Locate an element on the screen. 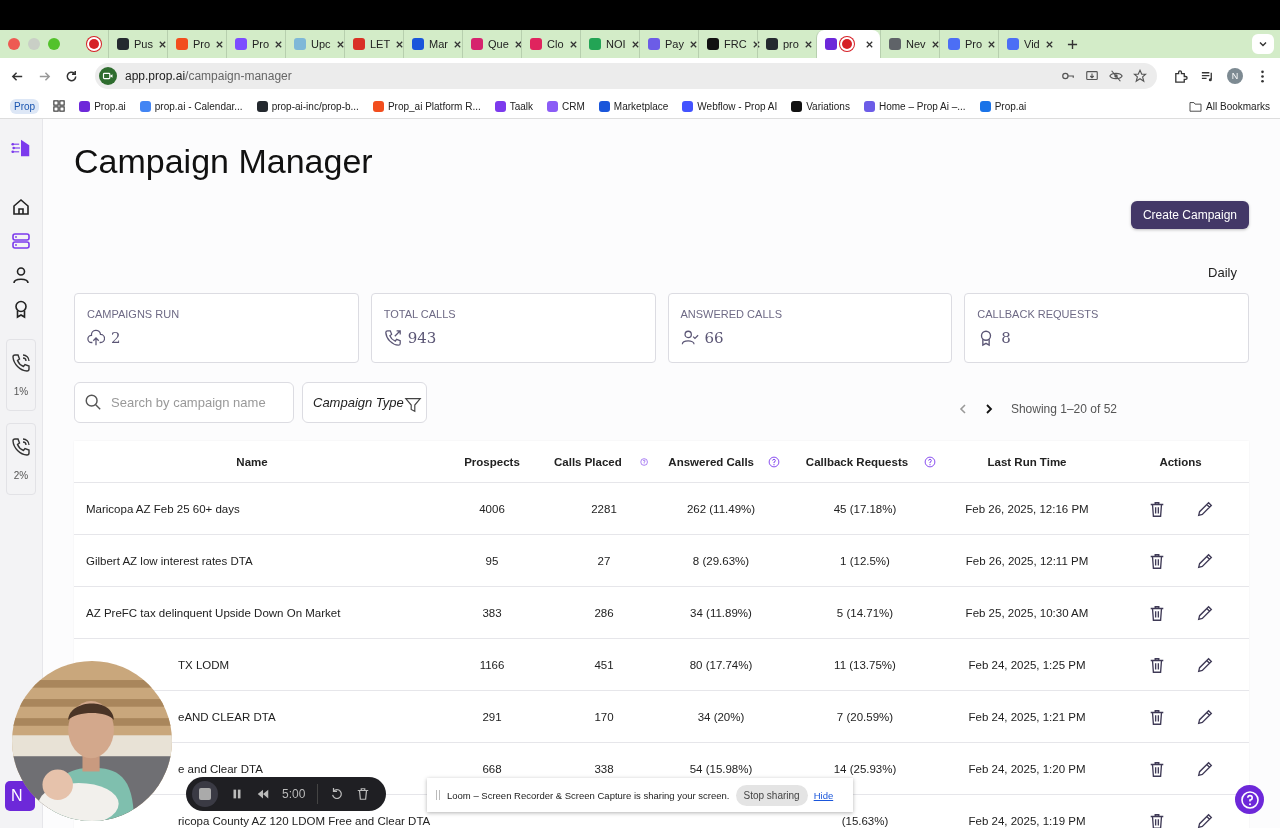 The height and width of the screenshot is (828, 1280). bookmark-group: Prop is located at coordinates (25, 106).